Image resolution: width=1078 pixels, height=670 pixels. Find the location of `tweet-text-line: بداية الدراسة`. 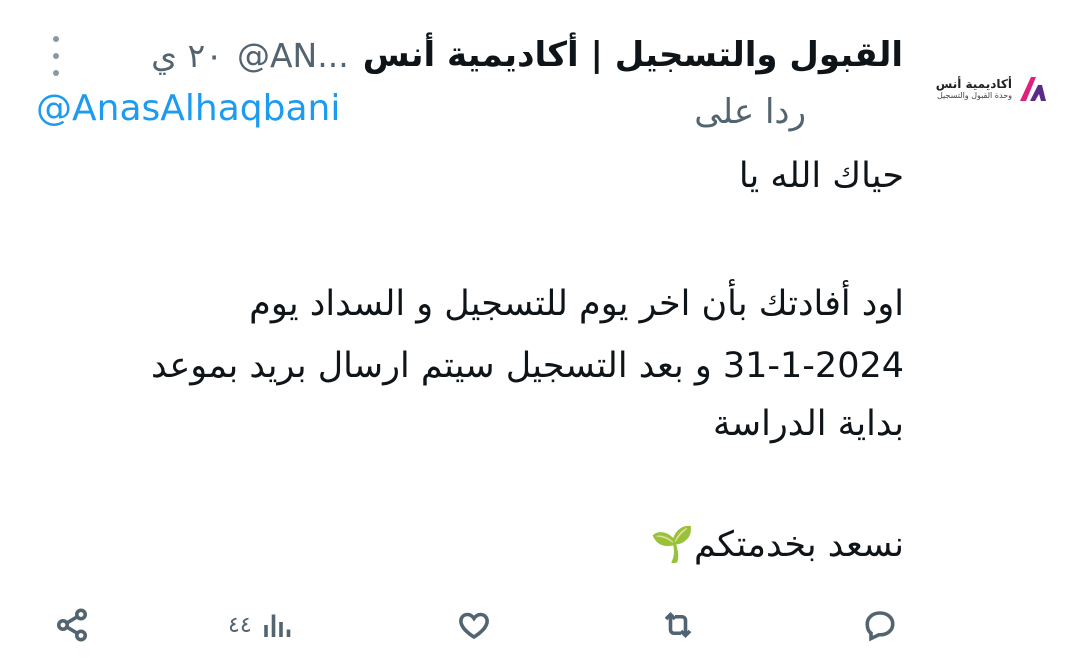

tweet-text-line: بداية الدراسة is located at coordinates (808, 424).